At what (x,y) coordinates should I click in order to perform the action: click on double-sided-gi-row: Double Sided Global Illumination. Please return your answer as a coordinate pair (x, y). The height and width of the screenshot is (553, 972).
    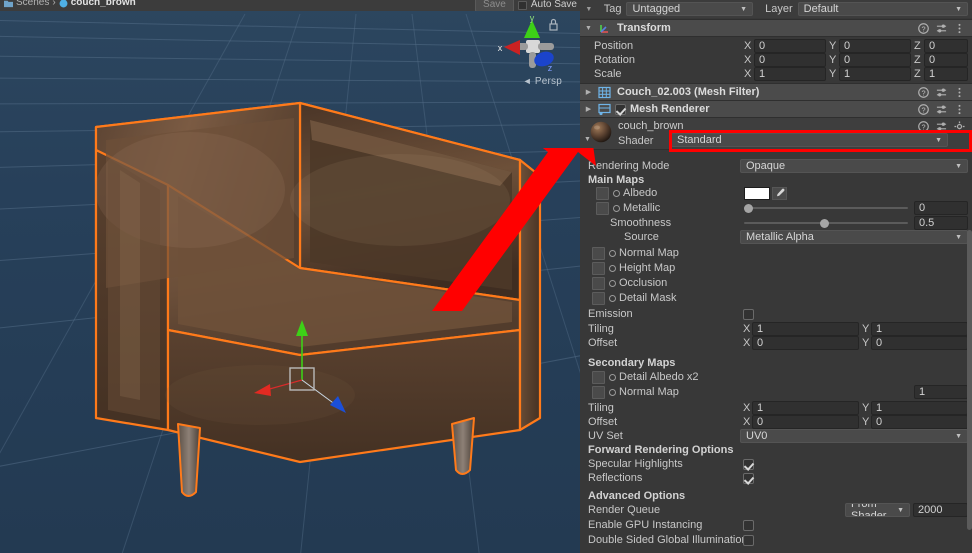
    Looking at the image, I should click on (776, 540).